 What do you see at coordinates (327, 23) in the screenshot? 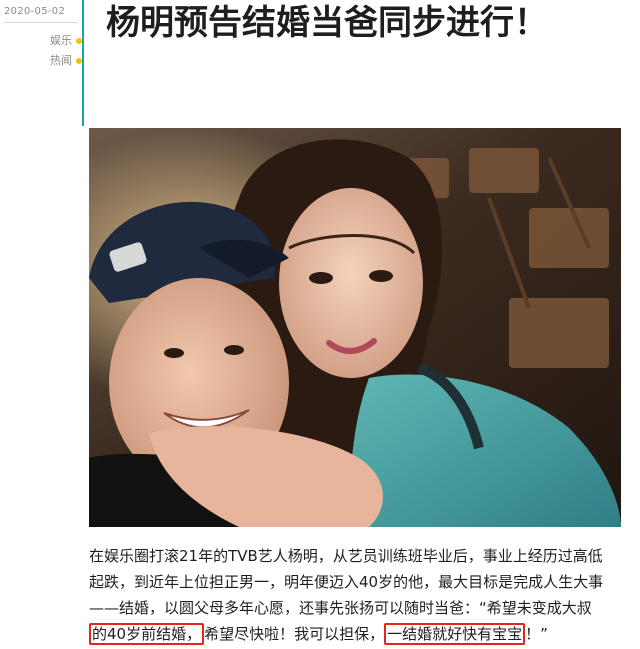
I see `article-title: 杨明预告结婚当爸同步进行！` at bounding box center [327, 23].